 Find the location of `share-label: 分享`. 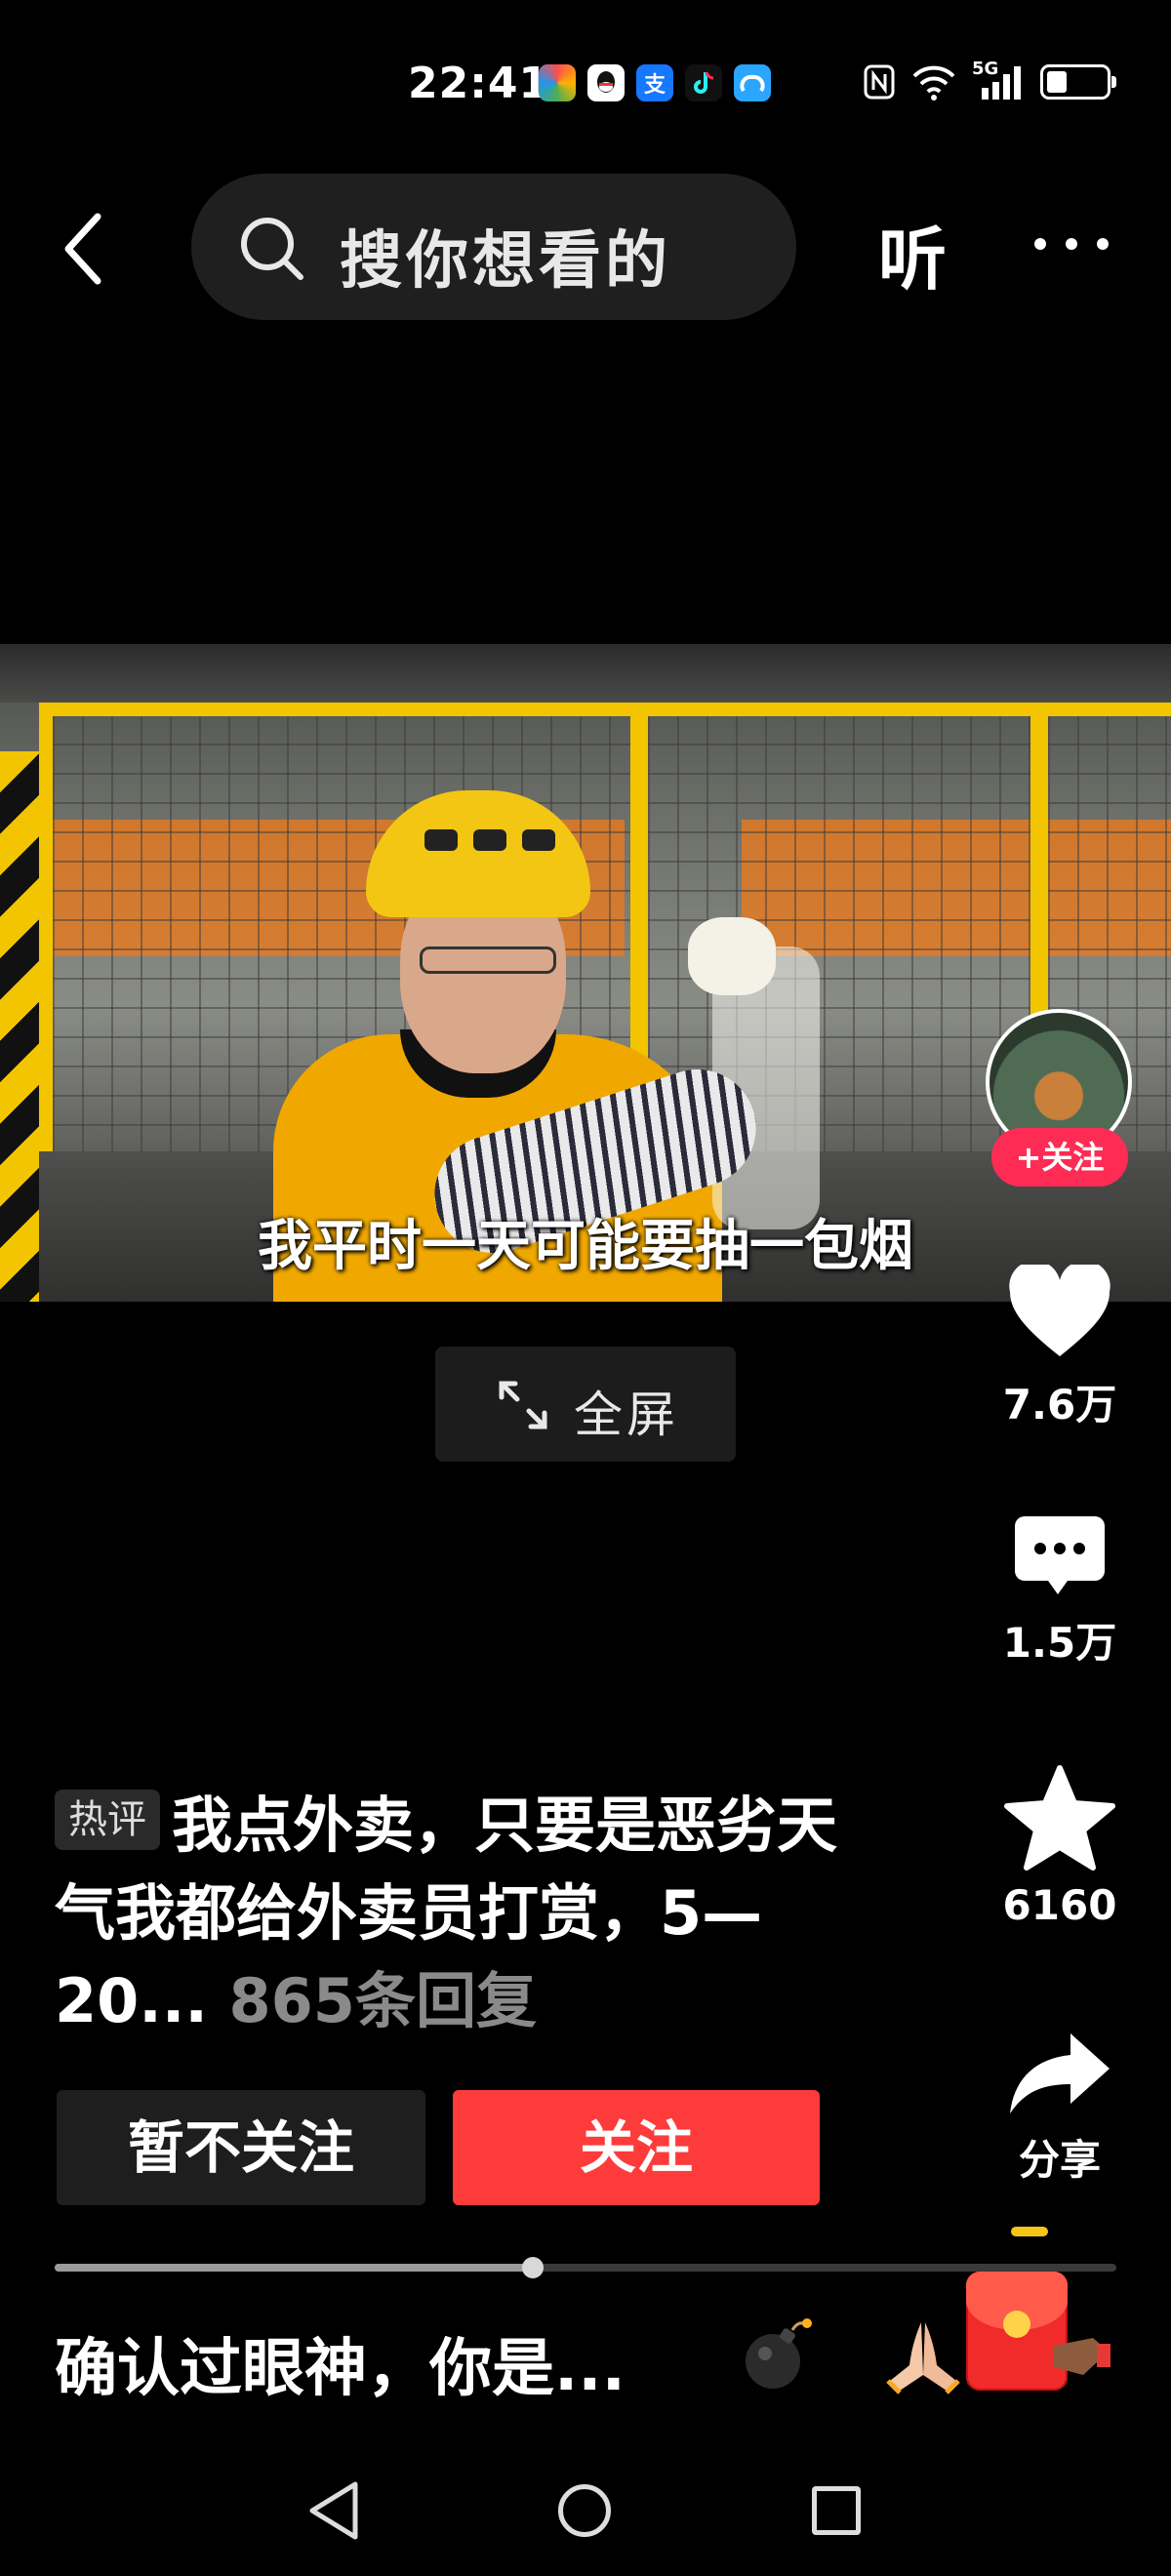

share-label: 分享 is located at coordinates (1059, 2160).